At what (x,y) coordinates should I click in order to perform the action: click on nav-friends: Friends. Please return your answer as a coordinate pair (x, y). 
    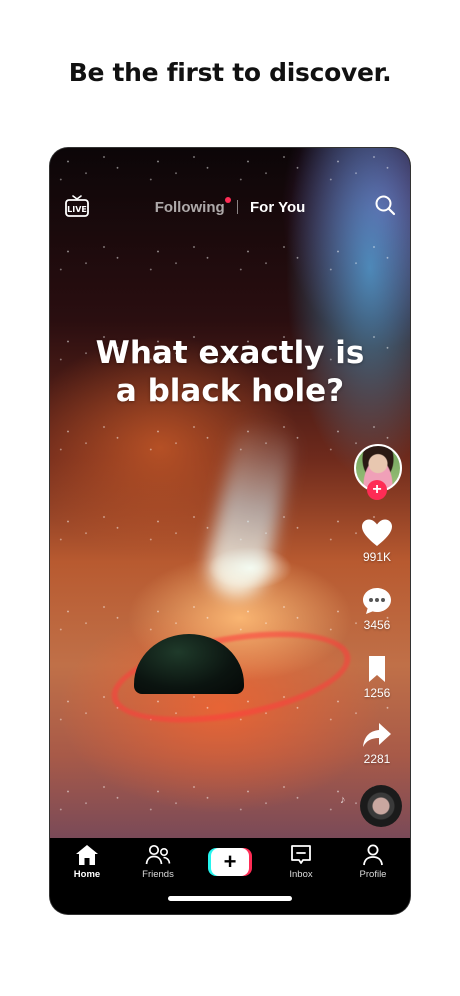
    Looking at the image, I should click on (158, 862).